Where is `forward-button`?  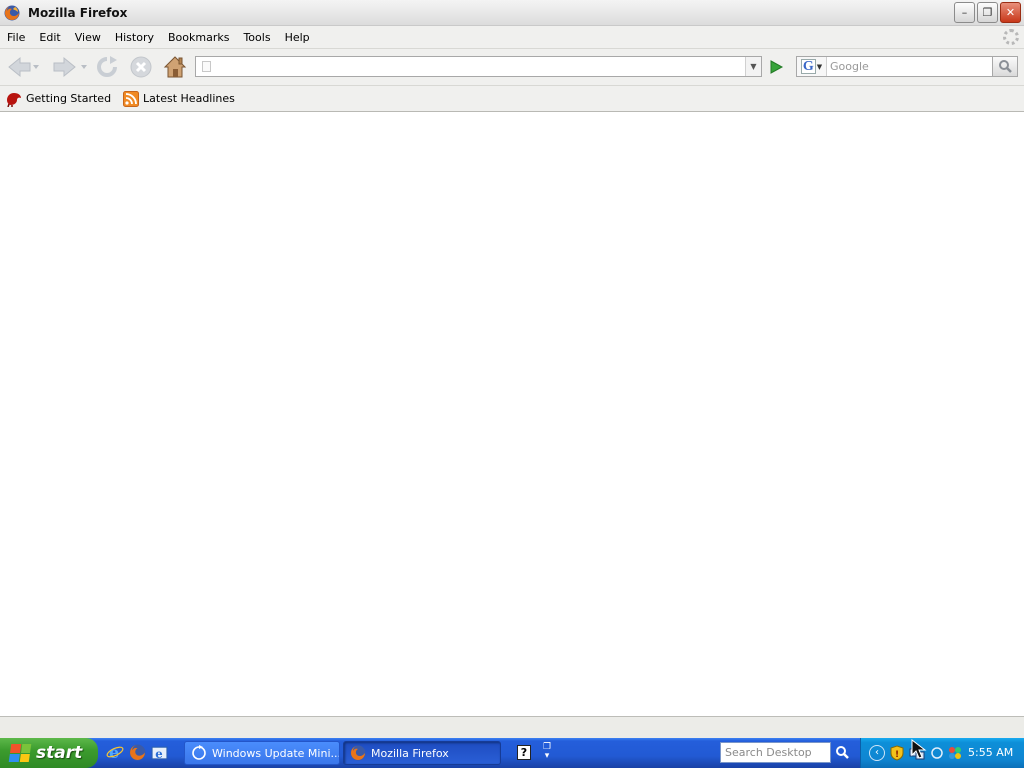
forward-button is located at coordinates (69, 67).